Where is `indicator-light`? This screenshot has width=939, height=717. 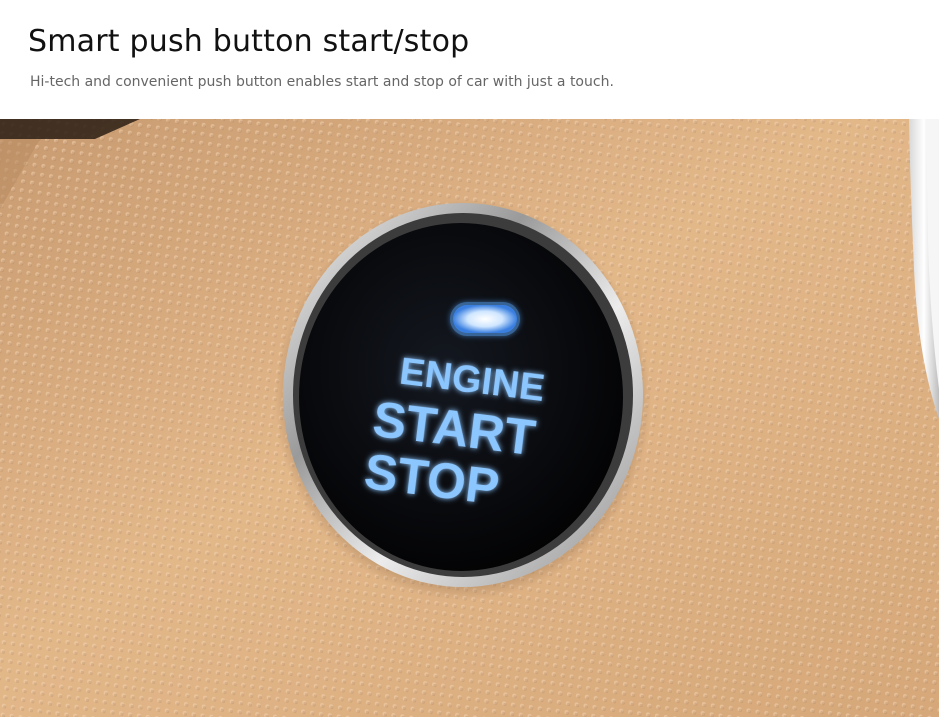 indicator-light is located at coordinates (485, 319).